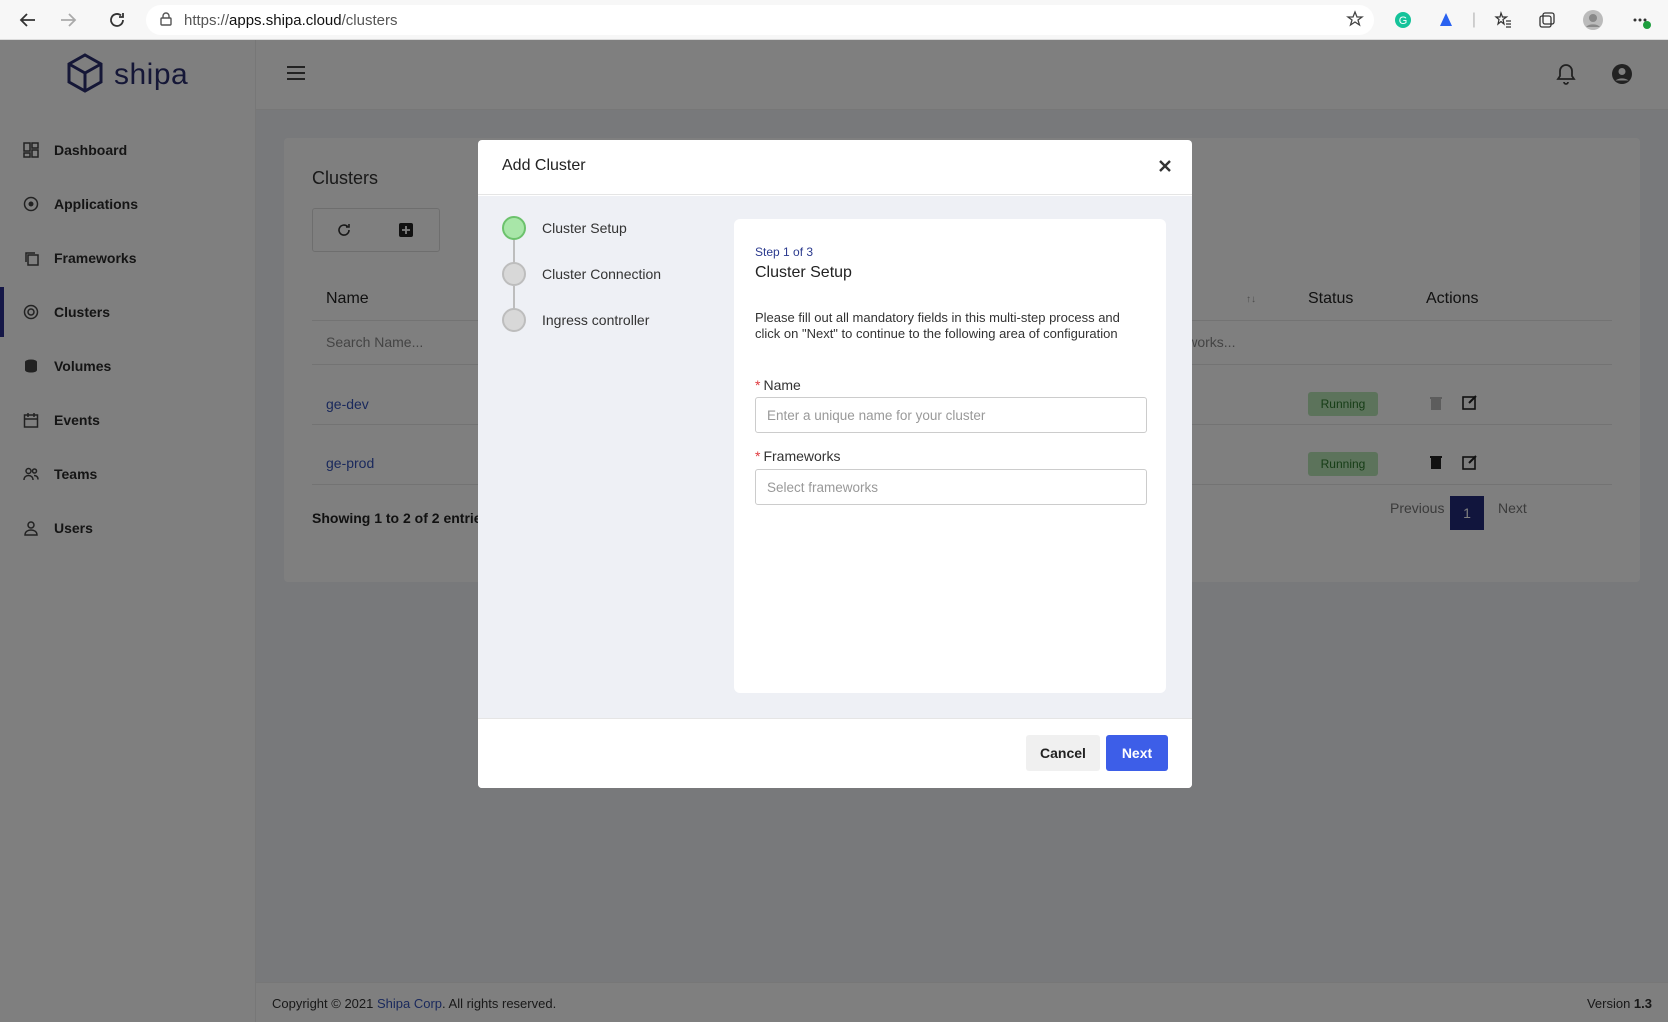 This screenshot has height=1022, width=1668. What do you see at coordinates (285, 20) in the screenshot?
I see `url-host: apps.shipa.cloud` at bounding box center [285, 20].